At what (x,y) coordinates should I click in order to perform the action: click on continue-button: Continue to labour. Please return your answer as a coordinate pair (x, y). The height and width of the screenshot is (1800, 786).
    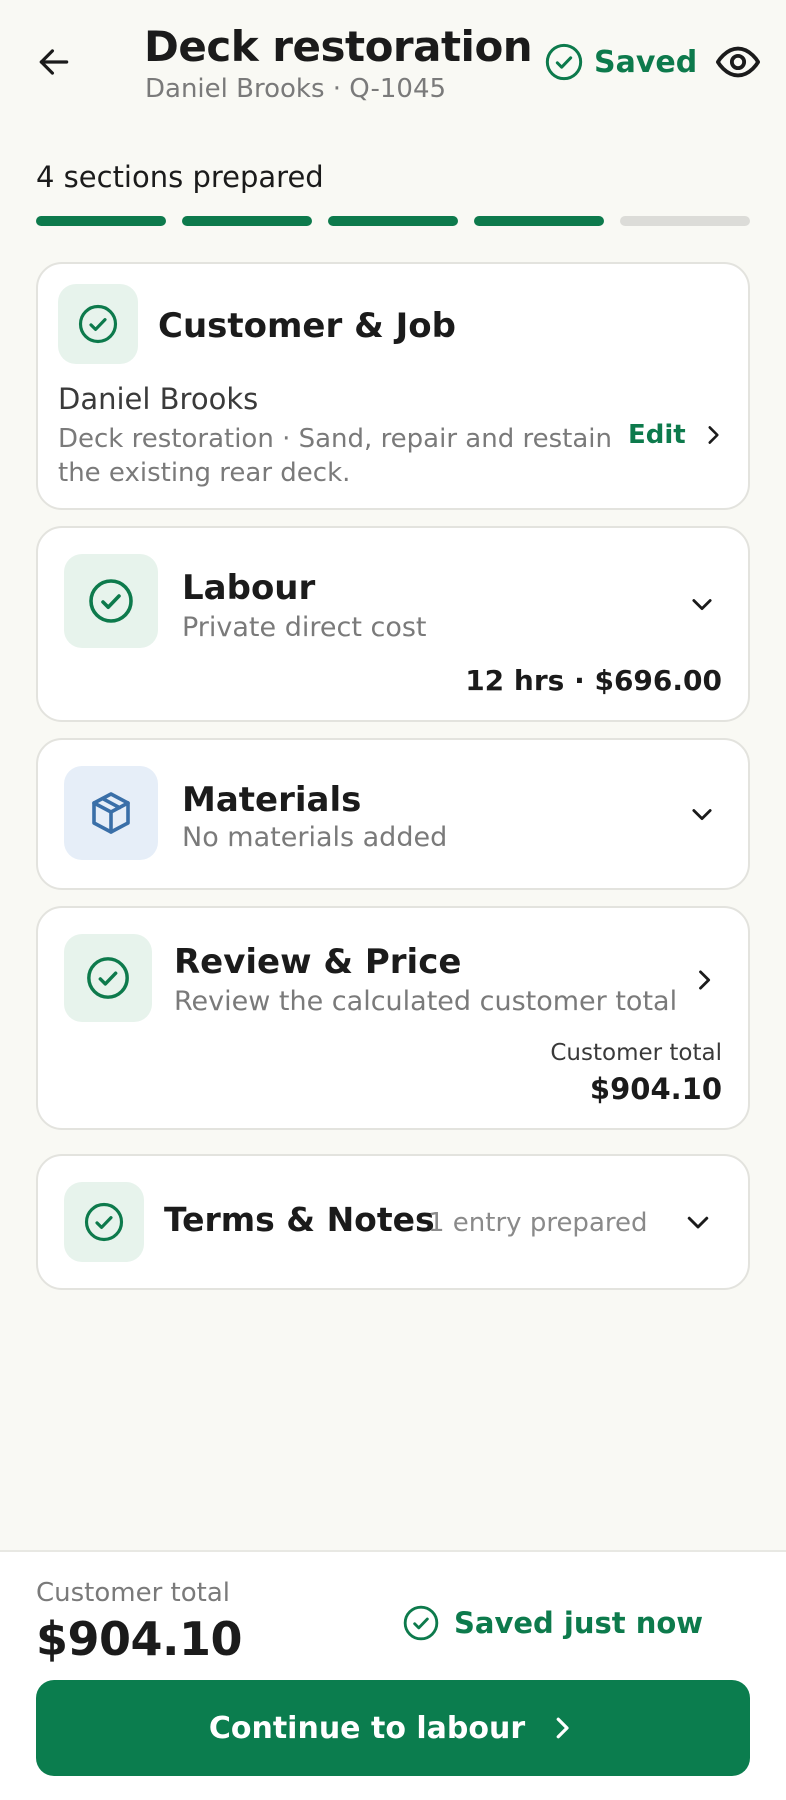
    Looking at the image, I should click on (393, 1728).